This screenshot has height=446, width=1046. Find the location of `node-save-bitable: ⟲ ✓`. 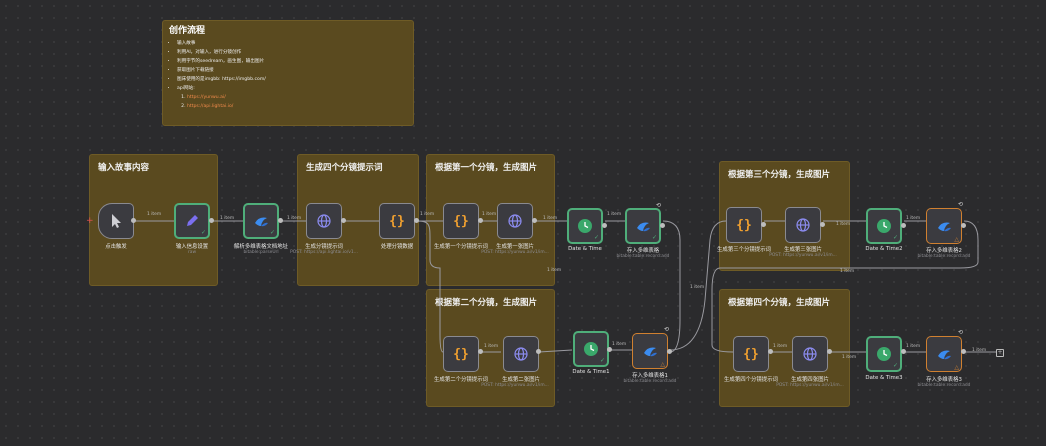

node-save-bitable: ⟲ ✓ is located at coordinates (643, 223).